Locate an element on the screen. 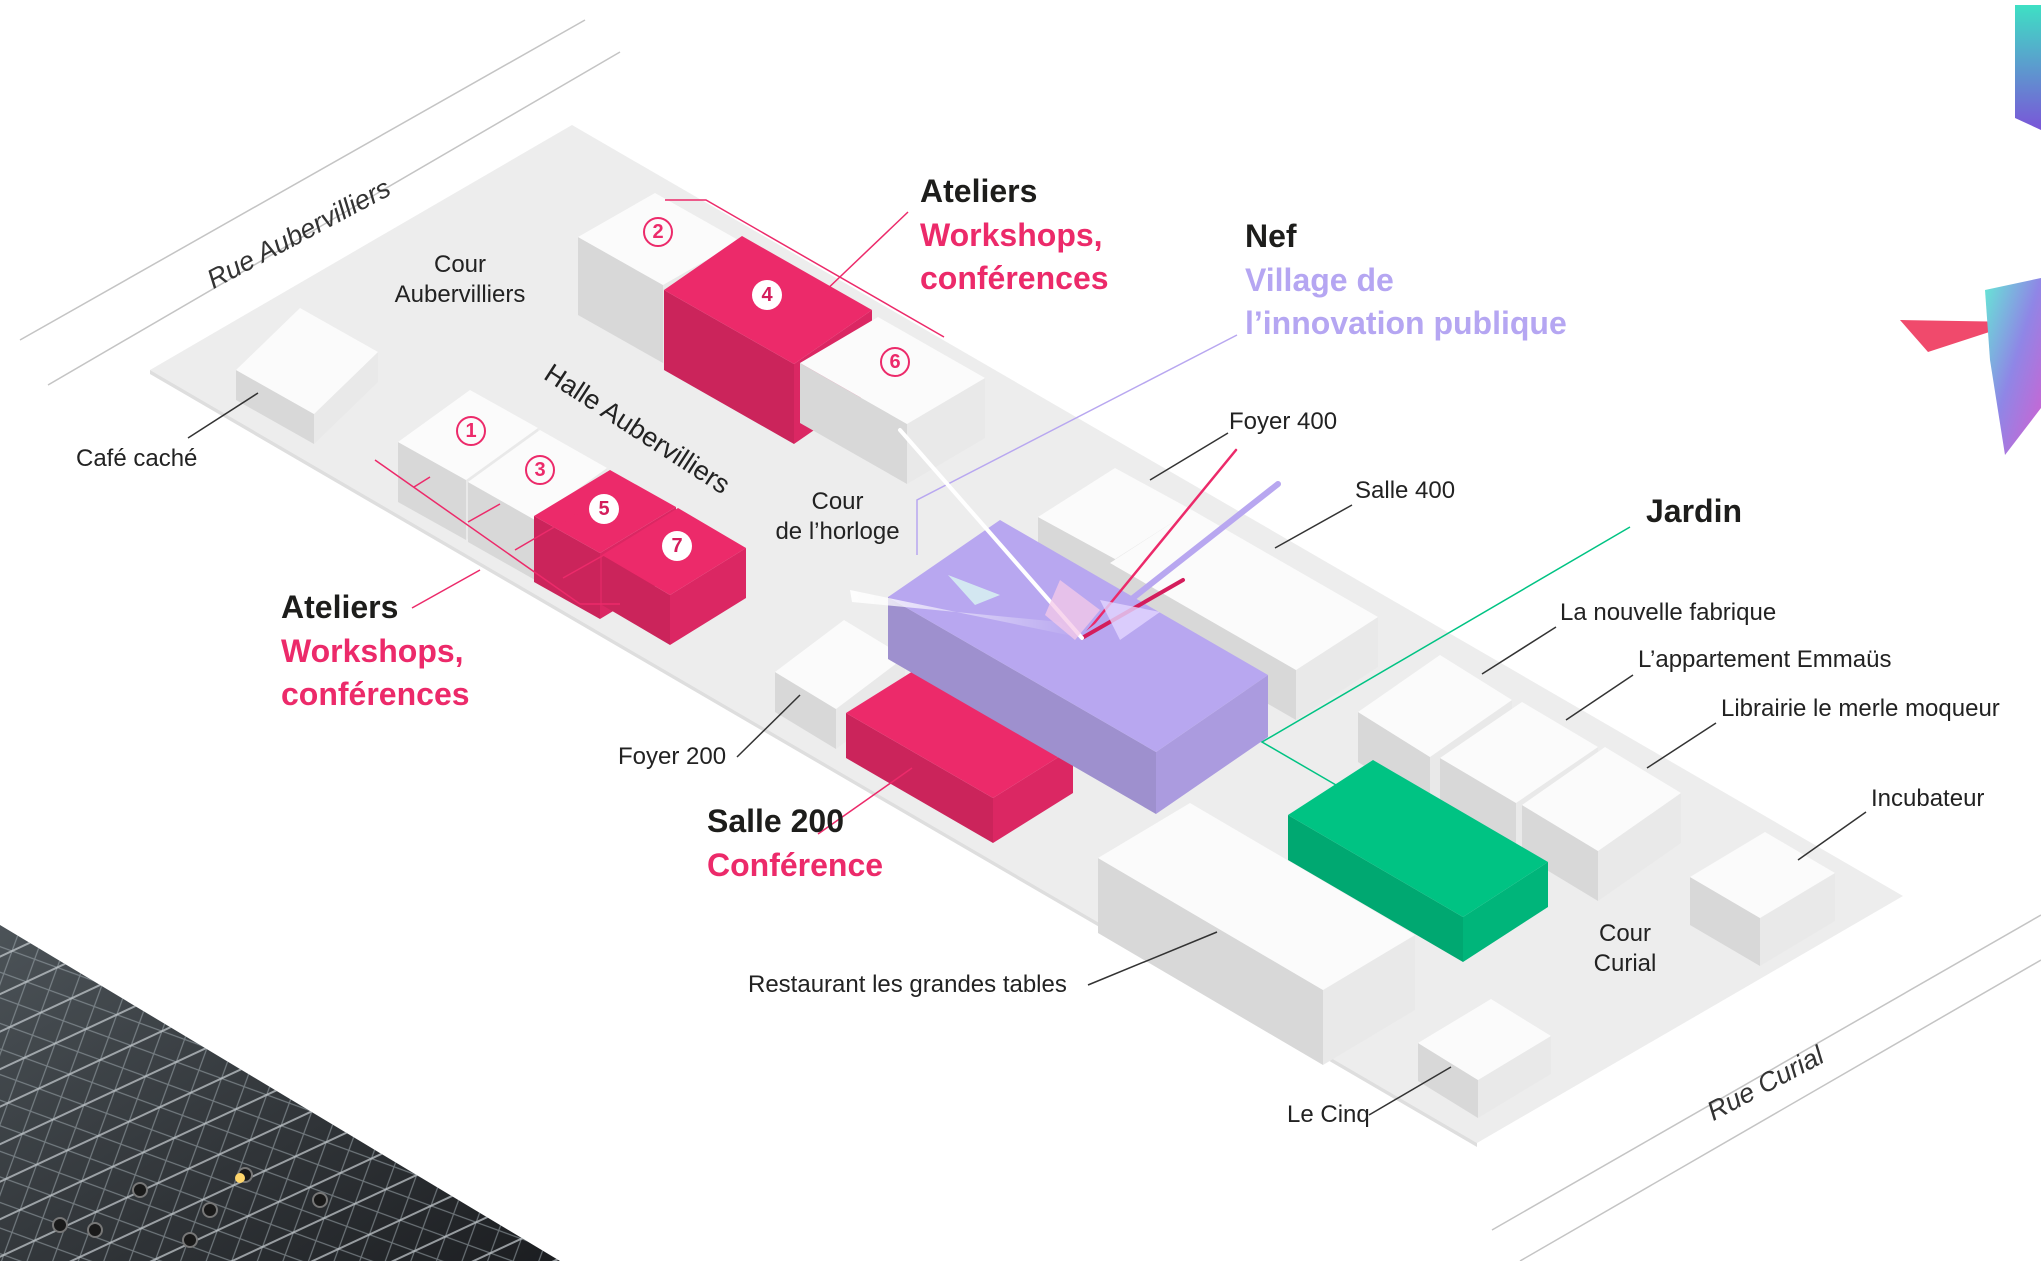  highlight-subtitle: Conférence is located at coordinates (795, 864).